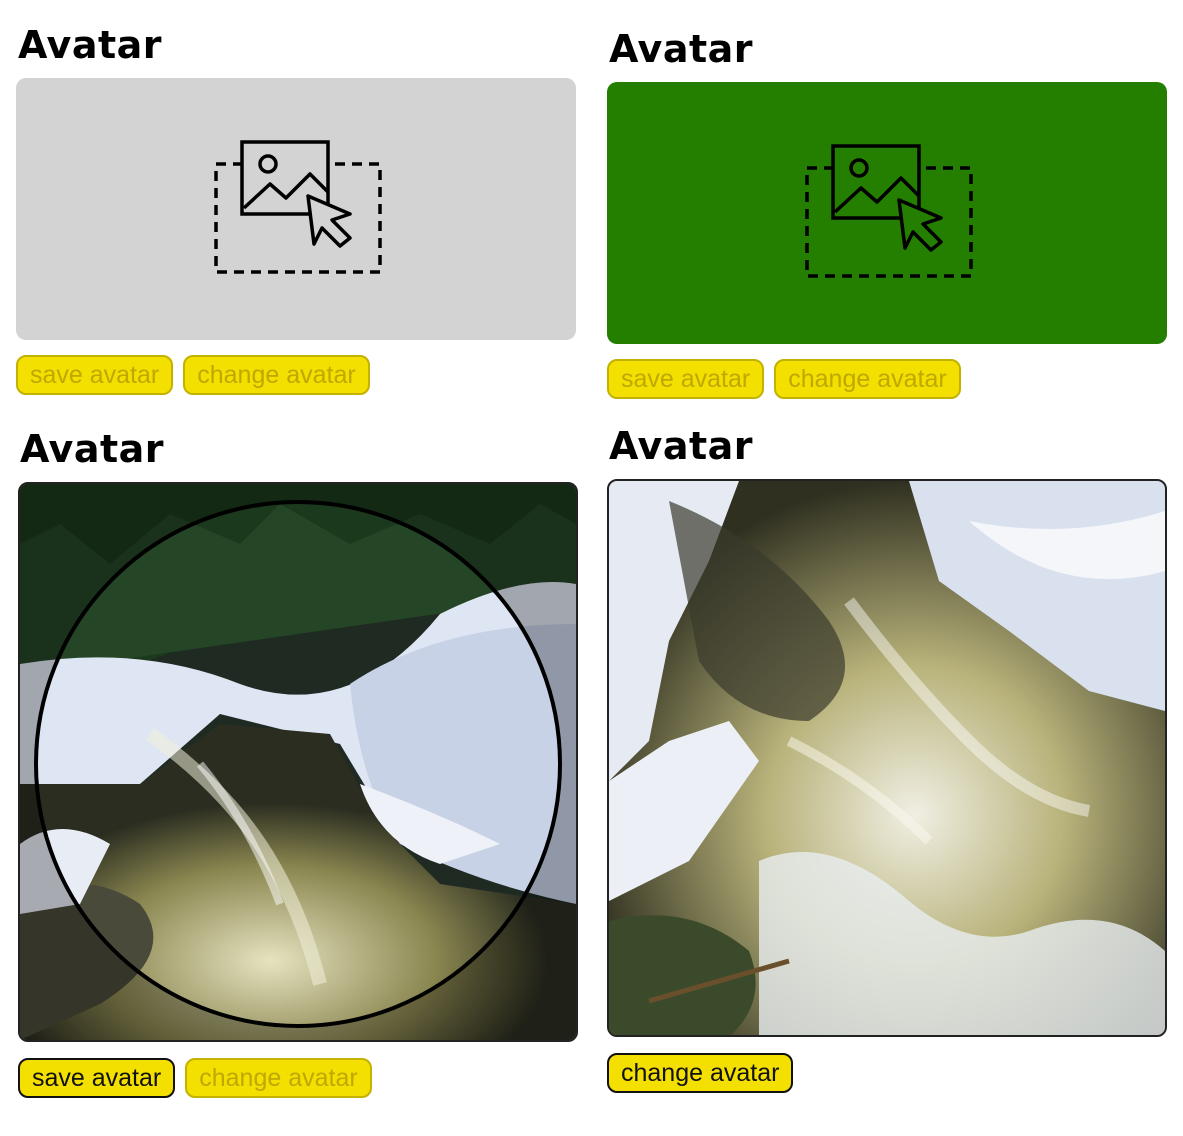 Image resolution: width=1183 pixels, height=1136 pixels. I want to click on button-row: change avatar, so click(700, 1073).